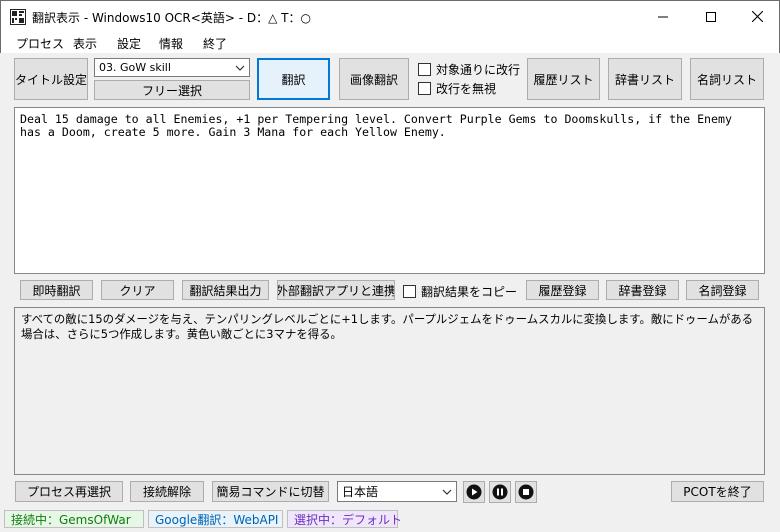 Image resolution: width=780 pixels, height=532 pixels. I want to click on history-list-button: 履歴リスト, so click(563, 79).